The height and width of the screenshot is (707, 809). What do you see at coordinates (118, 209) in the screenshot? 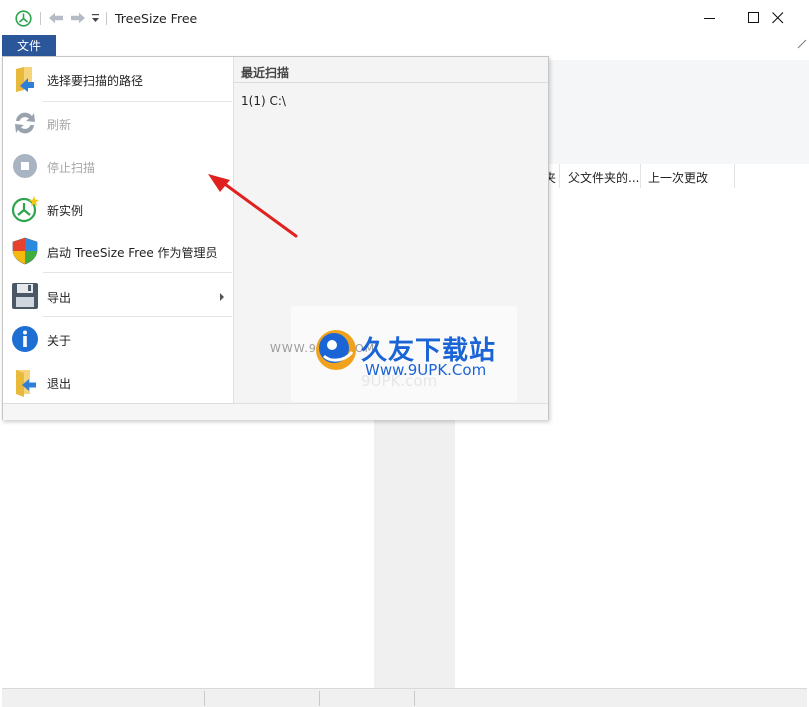
I see `menu-item-new-instance: 新实例` at bounding box center [118, 209].